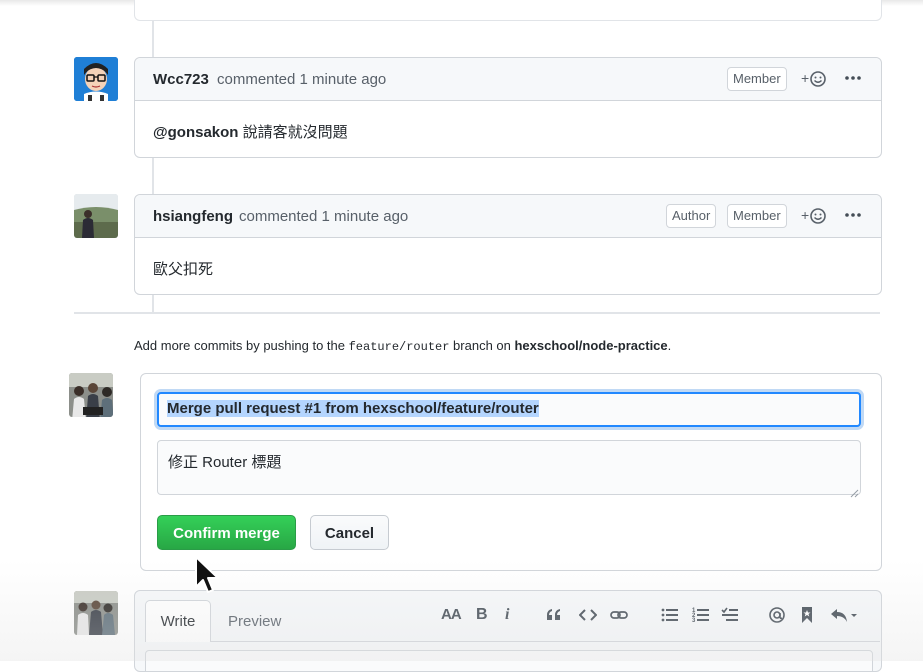 The height and width of the screenshot is (672, 923). Describe the element at coordinates (208, 577) in the screenshot. I see `mouse-cursor-icon` at that location.